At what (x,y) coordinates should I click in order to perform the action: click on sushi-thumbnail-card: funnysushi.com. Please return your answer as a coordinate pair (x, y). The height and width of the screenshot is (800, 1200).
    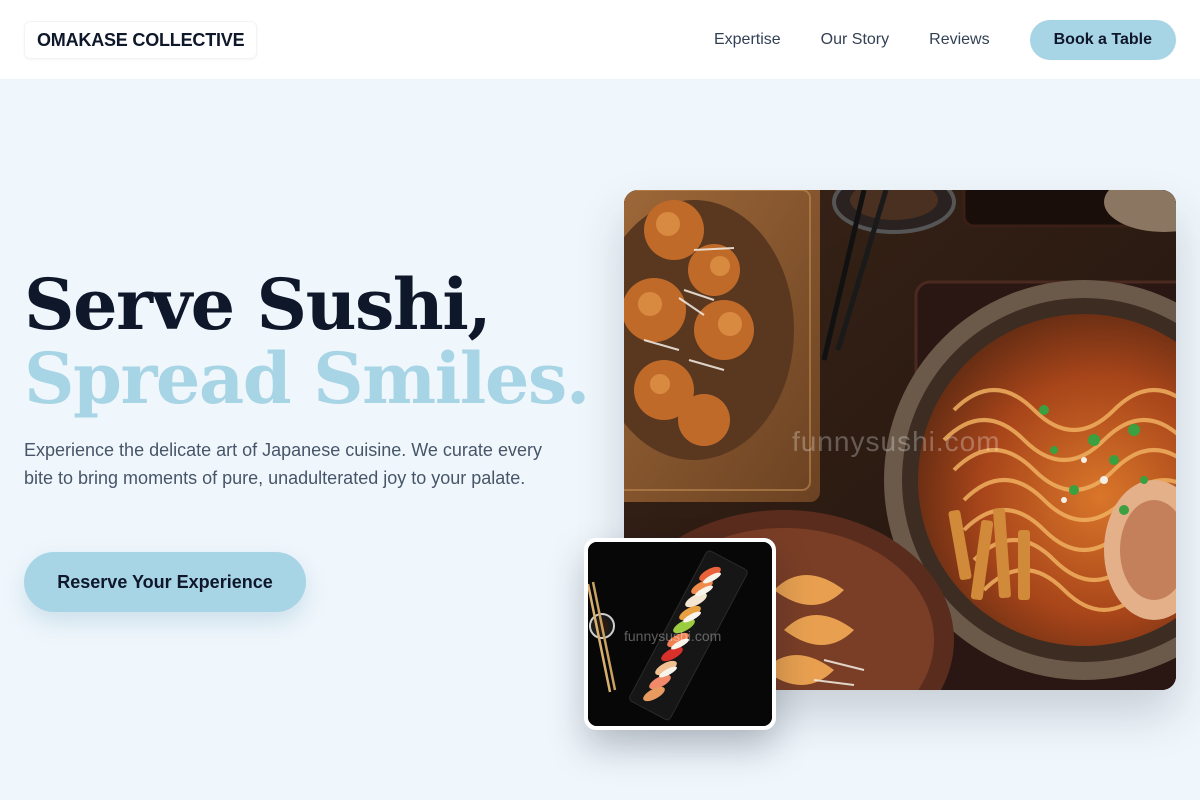
    Looking at the image, I should click on (680, 634).